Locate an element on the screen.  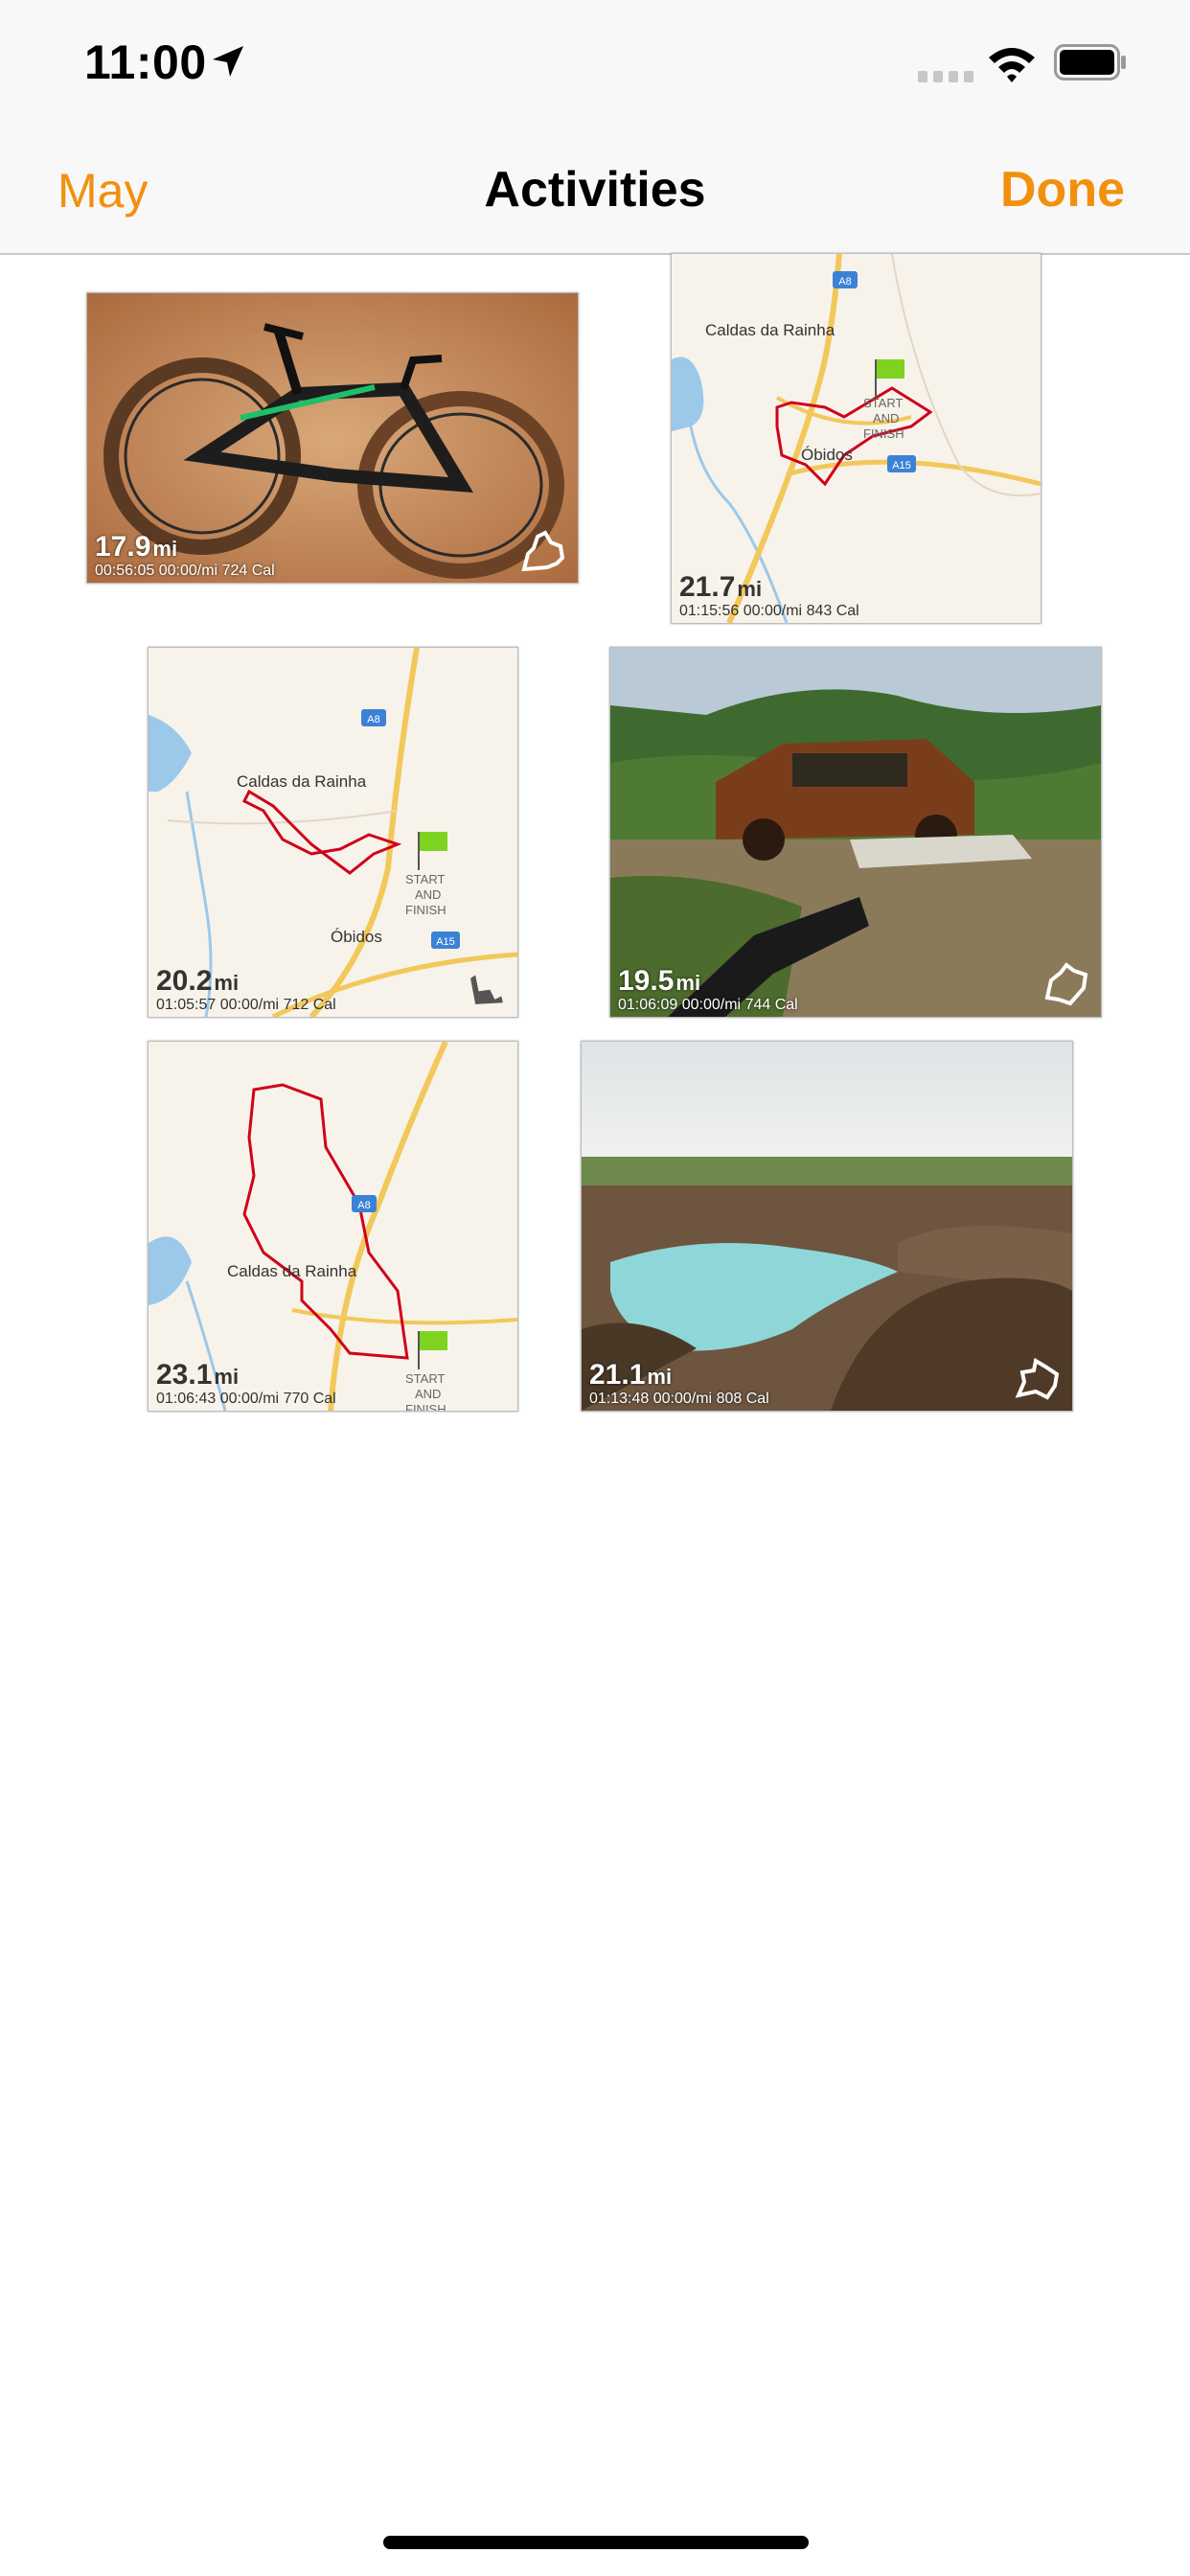
activity-tile: 17.9mi 00:56:05 00:00/mi 724 Cal is located at coordinates (333, 438).